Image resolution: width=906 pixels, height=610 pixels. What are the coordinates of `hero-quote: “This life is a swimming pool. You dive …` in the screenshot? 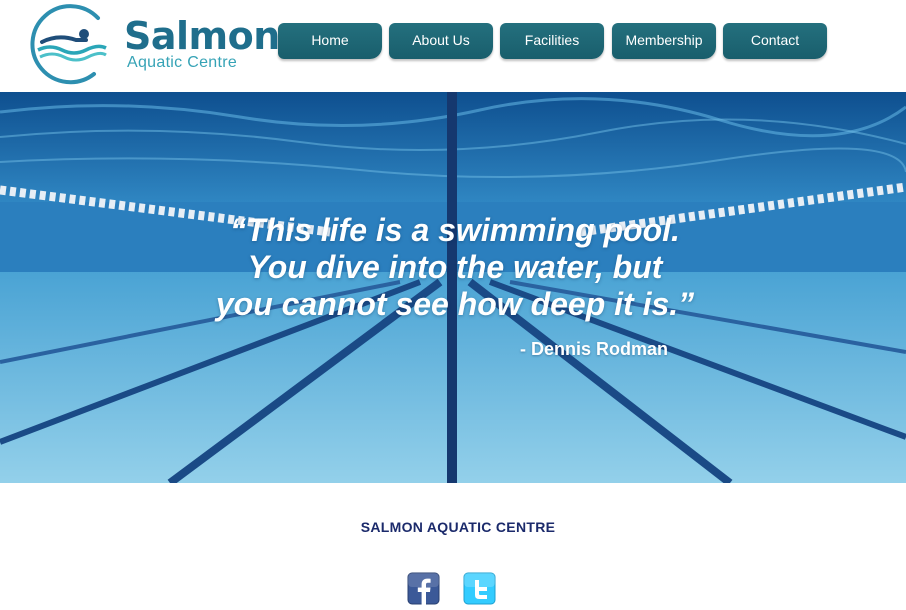 It's located at (455, 267).